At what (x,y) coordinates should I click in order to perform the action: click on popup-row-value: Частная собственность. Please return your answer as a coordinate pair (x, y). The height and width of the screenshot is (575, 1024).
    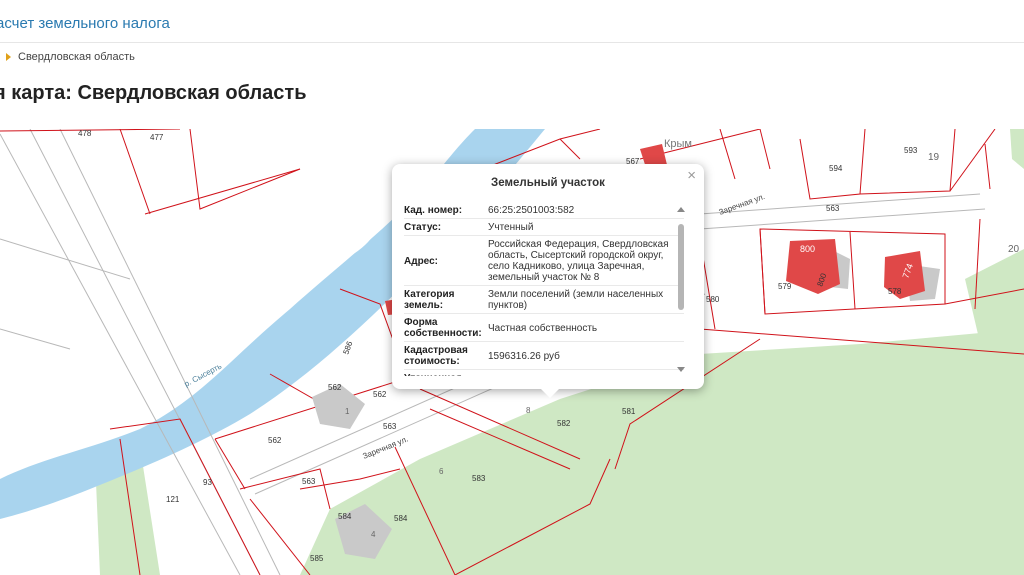
    Looking at the image, I should click on (543, 328).